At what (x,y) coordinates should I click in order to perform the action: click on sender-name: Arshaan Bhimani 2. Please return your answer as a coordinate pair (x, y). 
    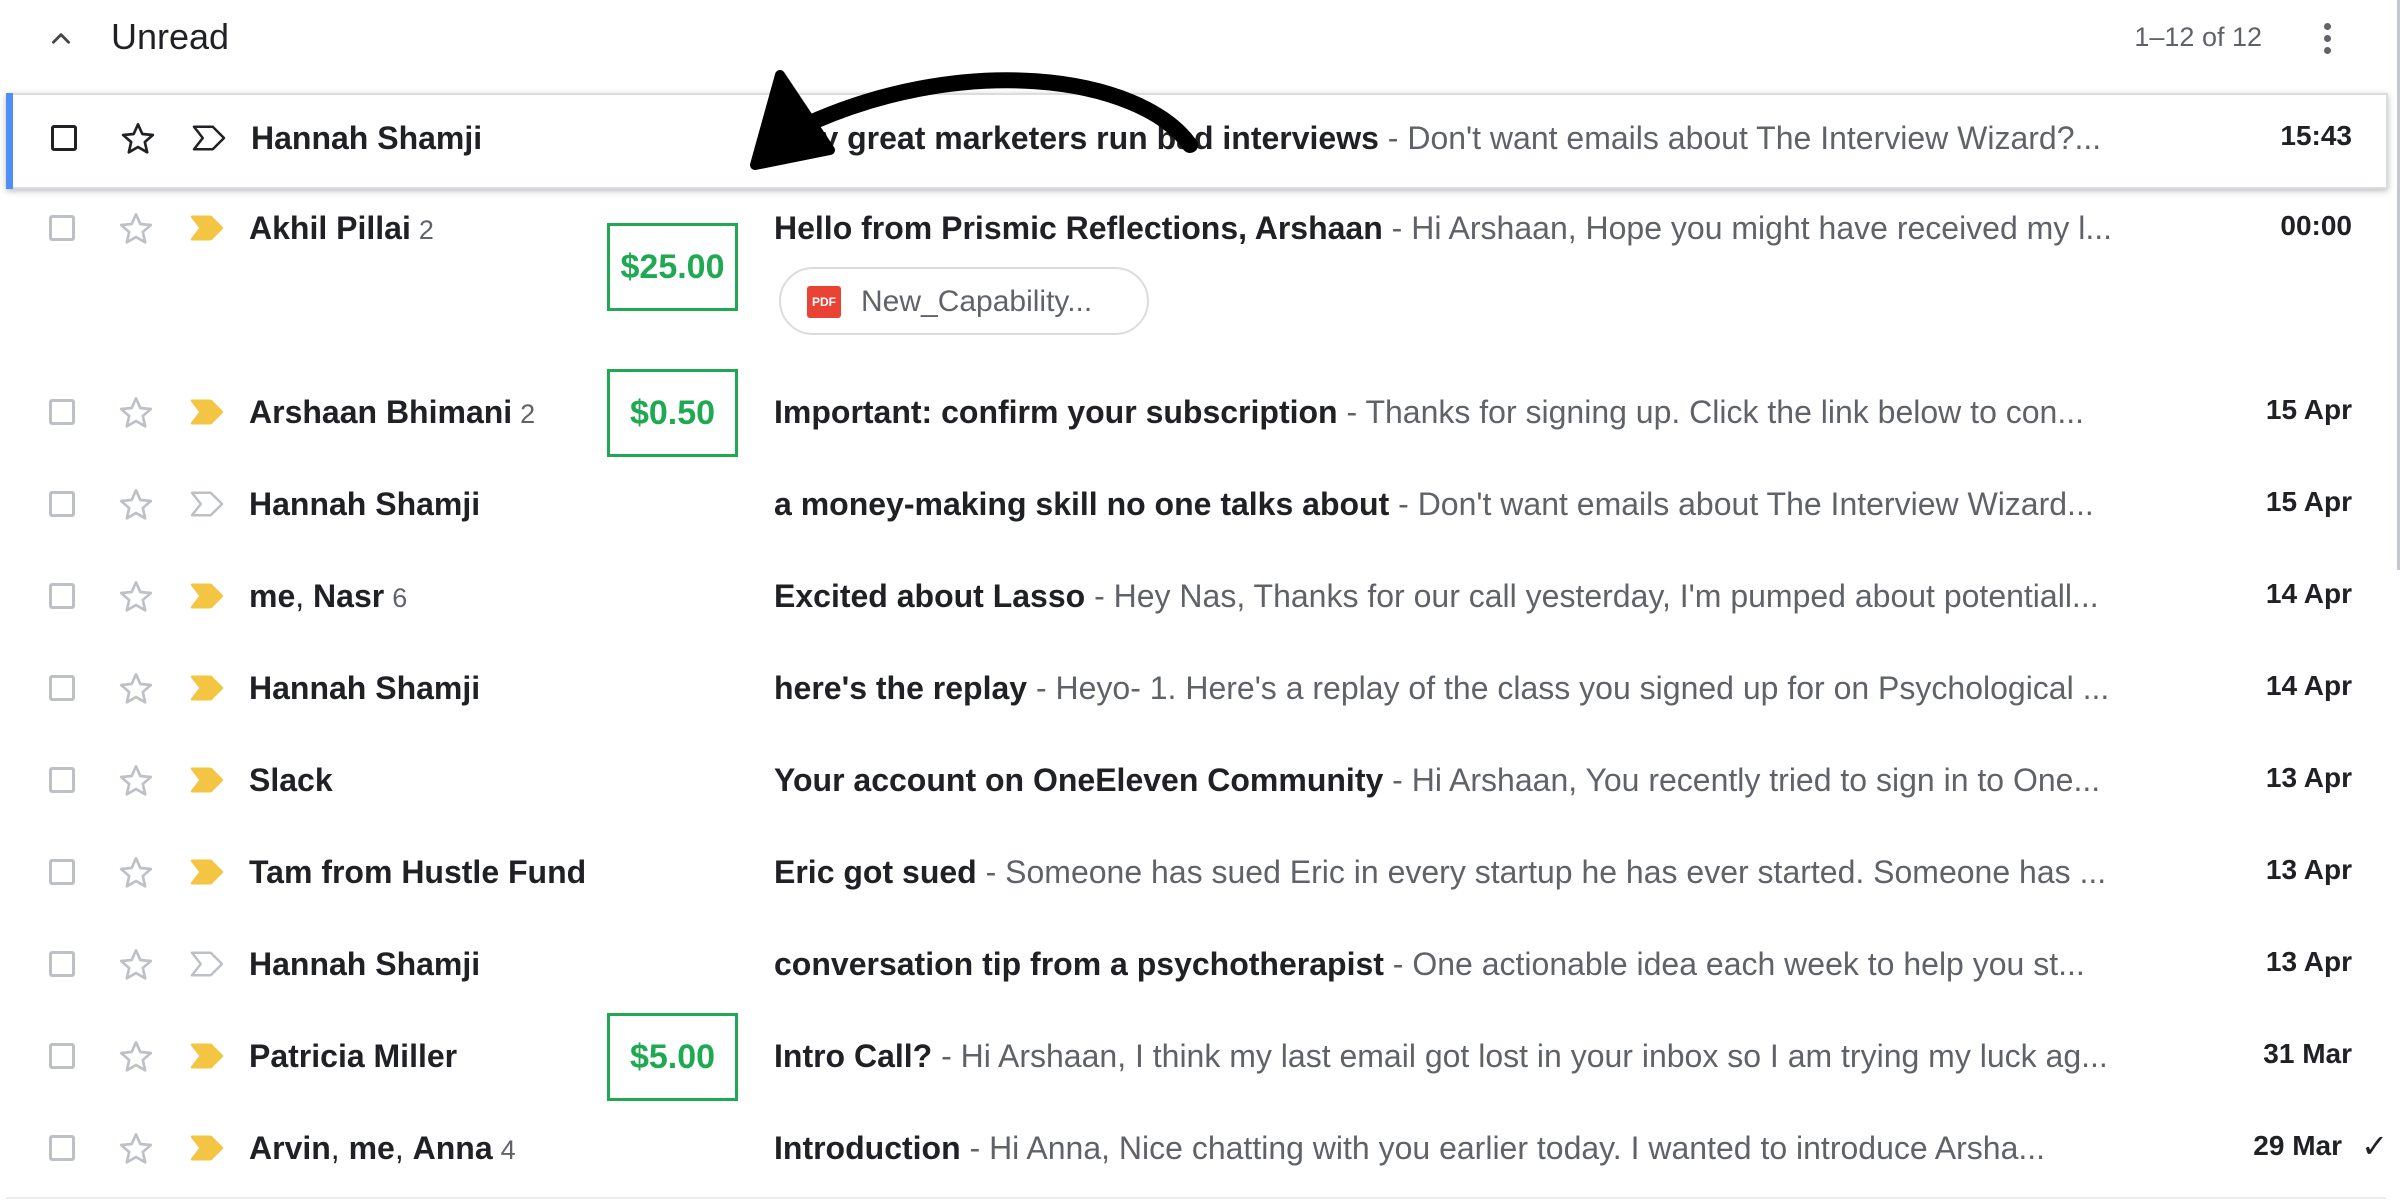
    Looking at the image, I should click on (392, 412).